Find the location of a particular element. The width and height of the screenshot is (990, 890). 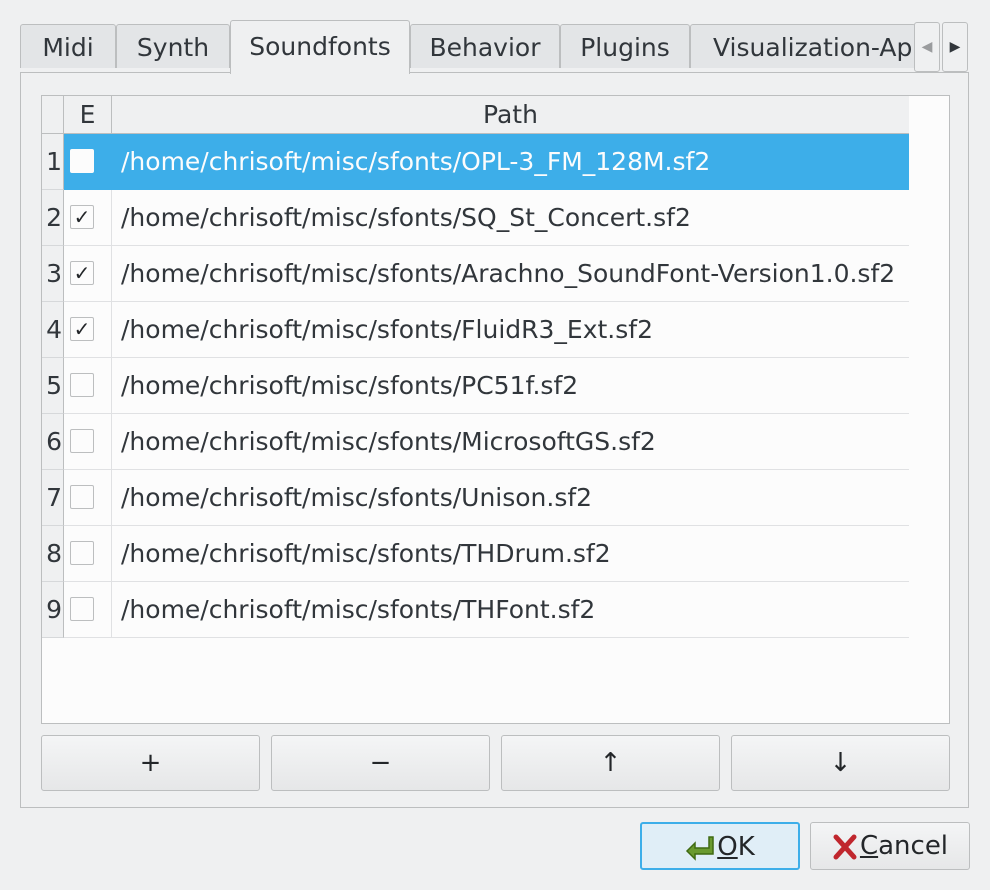

row-number: 7 is located at coordinates (53, 498).